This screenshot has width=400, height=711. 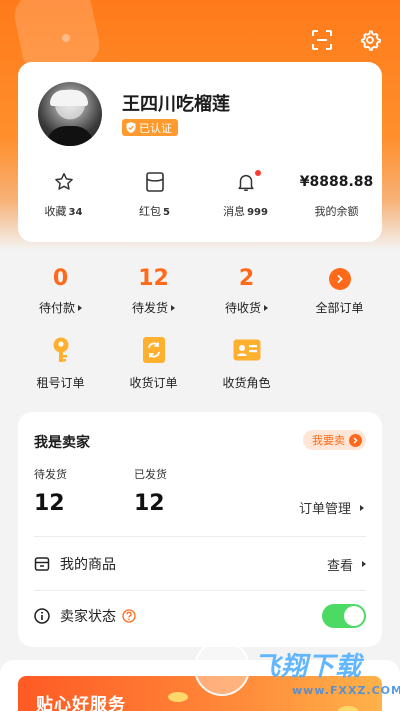 What do you see at coordinates (339, 308) in the screenshot?
I see `order-all-label: 全部订单` at bounding box center [339, 308].